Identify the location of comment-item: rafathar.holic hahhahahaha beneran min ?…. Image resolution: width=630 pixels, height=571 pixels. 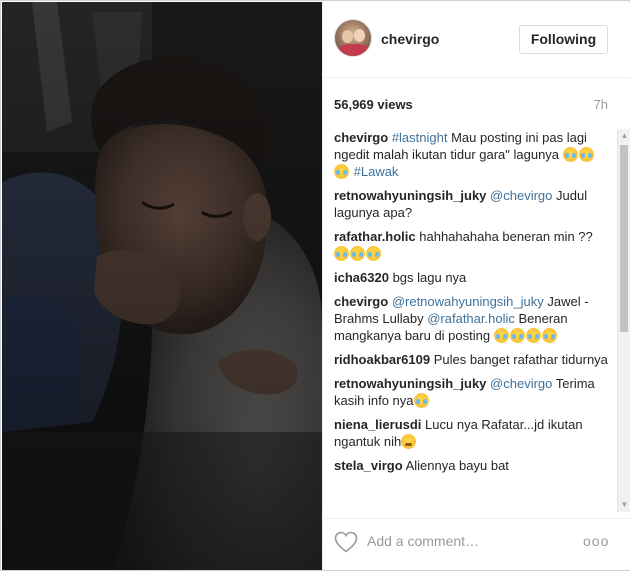
(470, 245).